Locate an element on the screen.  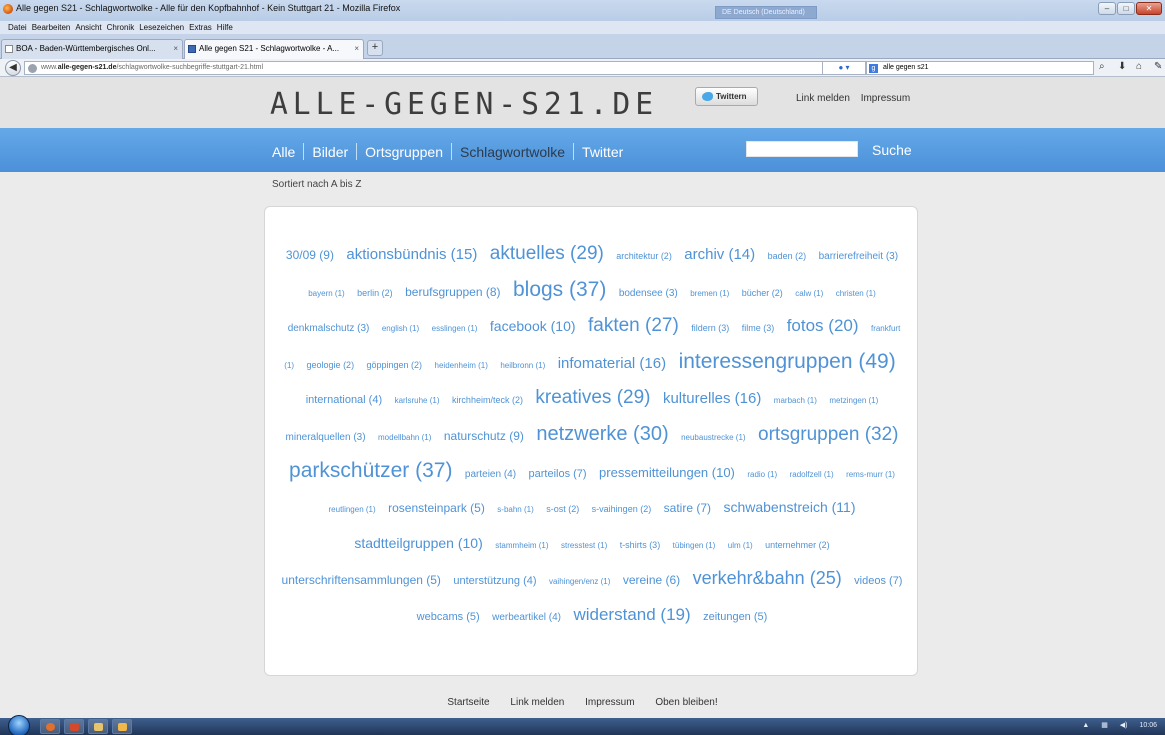
tab-boa: BOA - Baden-Württembergisches Onl... × is located at coordinates (92, 49).